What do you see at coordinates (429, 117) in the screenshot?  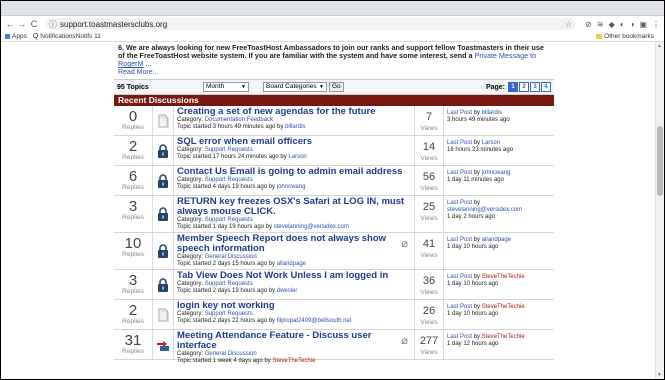 I see `views-count: 7` at bounding box center [429, 117].